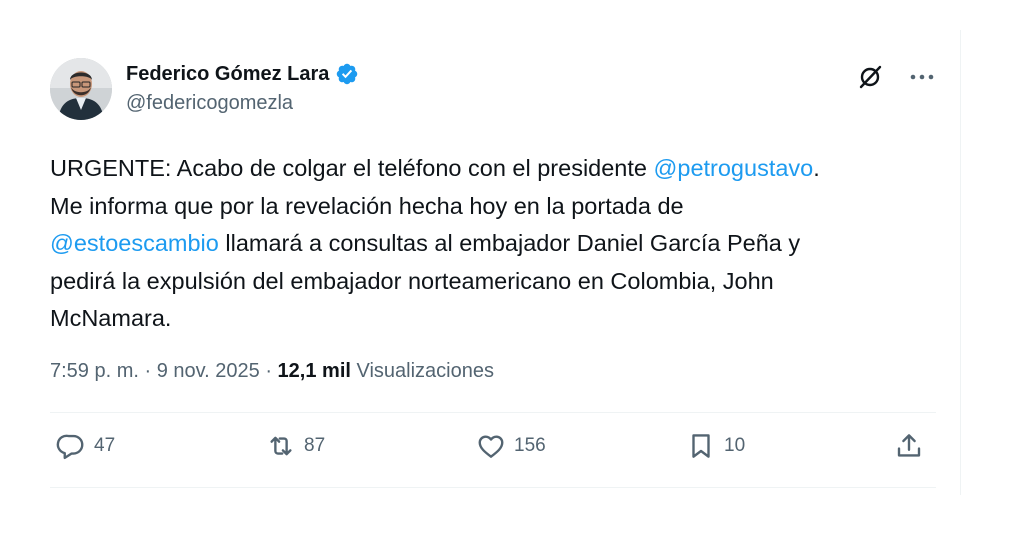  Describe the element at coordinates (491, 446) in the screenshot. I see `like-icon` at that location.